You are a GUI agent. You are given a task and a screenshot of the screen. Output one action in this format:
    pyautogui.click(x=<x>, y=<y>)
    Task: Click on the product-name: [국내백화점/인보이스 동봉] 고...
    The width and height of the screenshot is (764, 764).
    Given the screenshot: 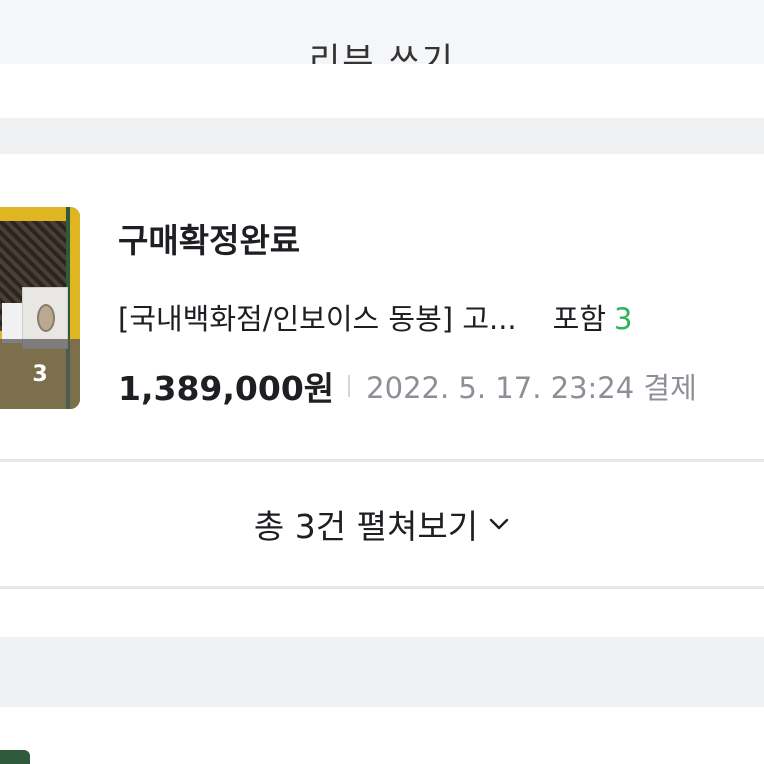 What is the action you would take?
    pyautogui.click(x=317, y=319)
    